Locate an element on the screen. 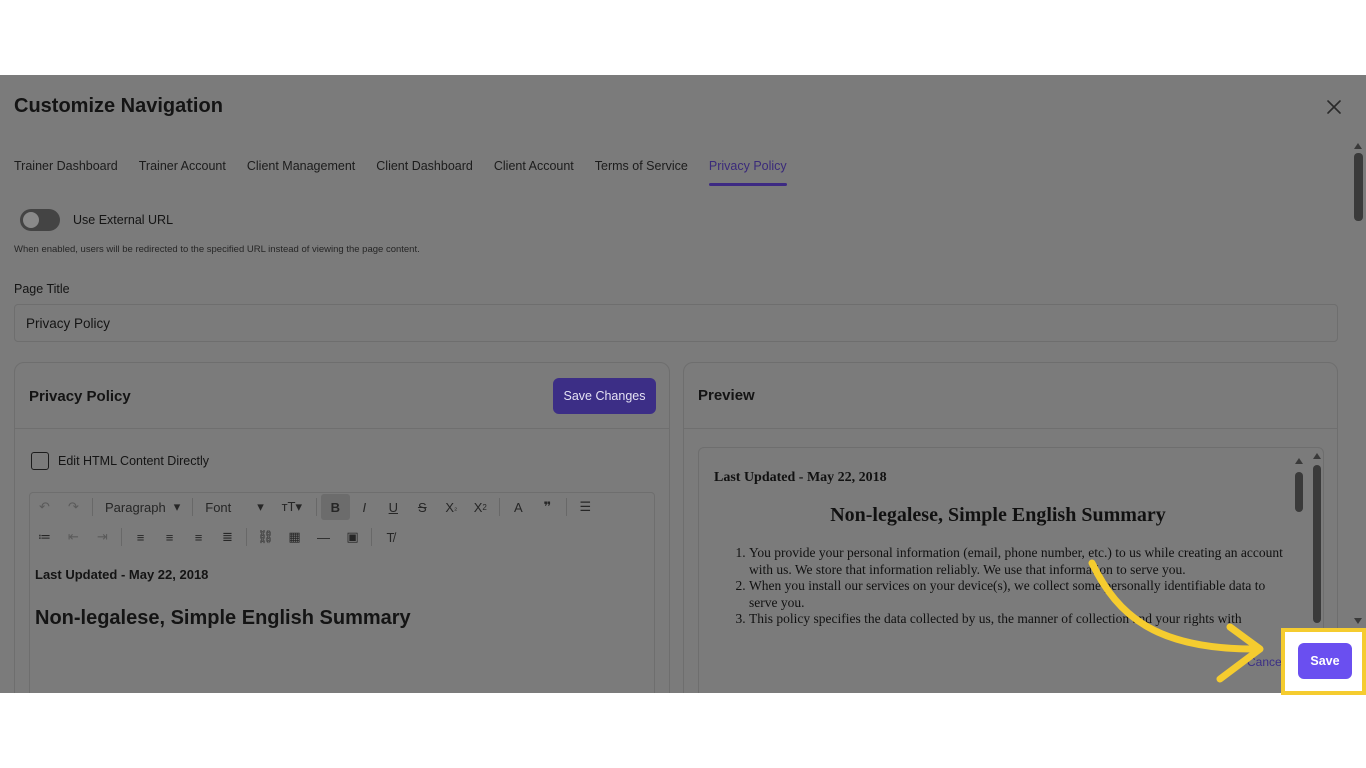 This screenshot has width=1366, height=768. page-title-input is located at coordinates (676, 323).